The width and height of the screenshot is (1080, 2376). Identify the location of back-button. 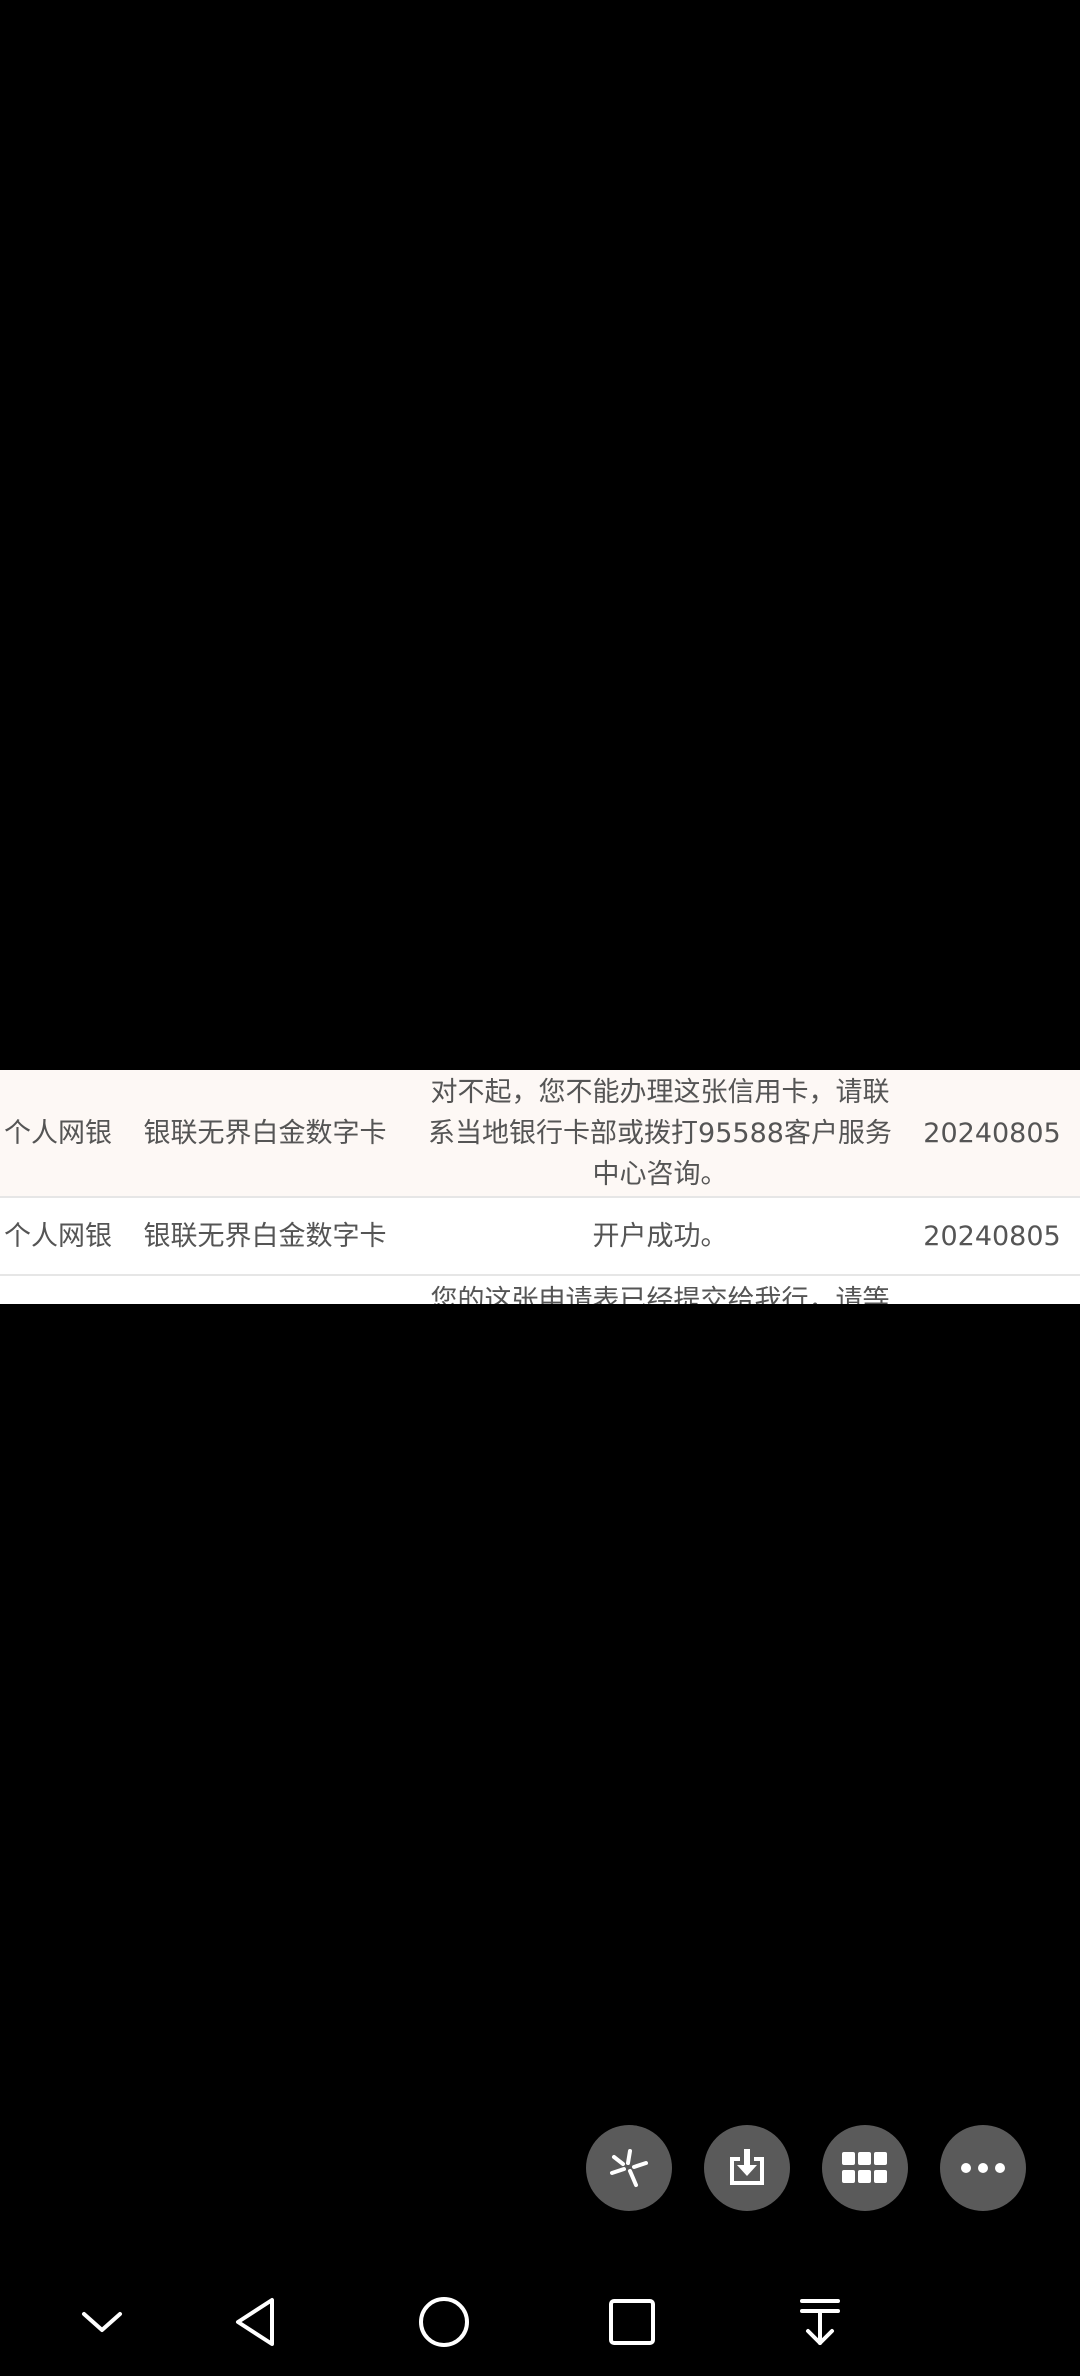
(256, 2322).